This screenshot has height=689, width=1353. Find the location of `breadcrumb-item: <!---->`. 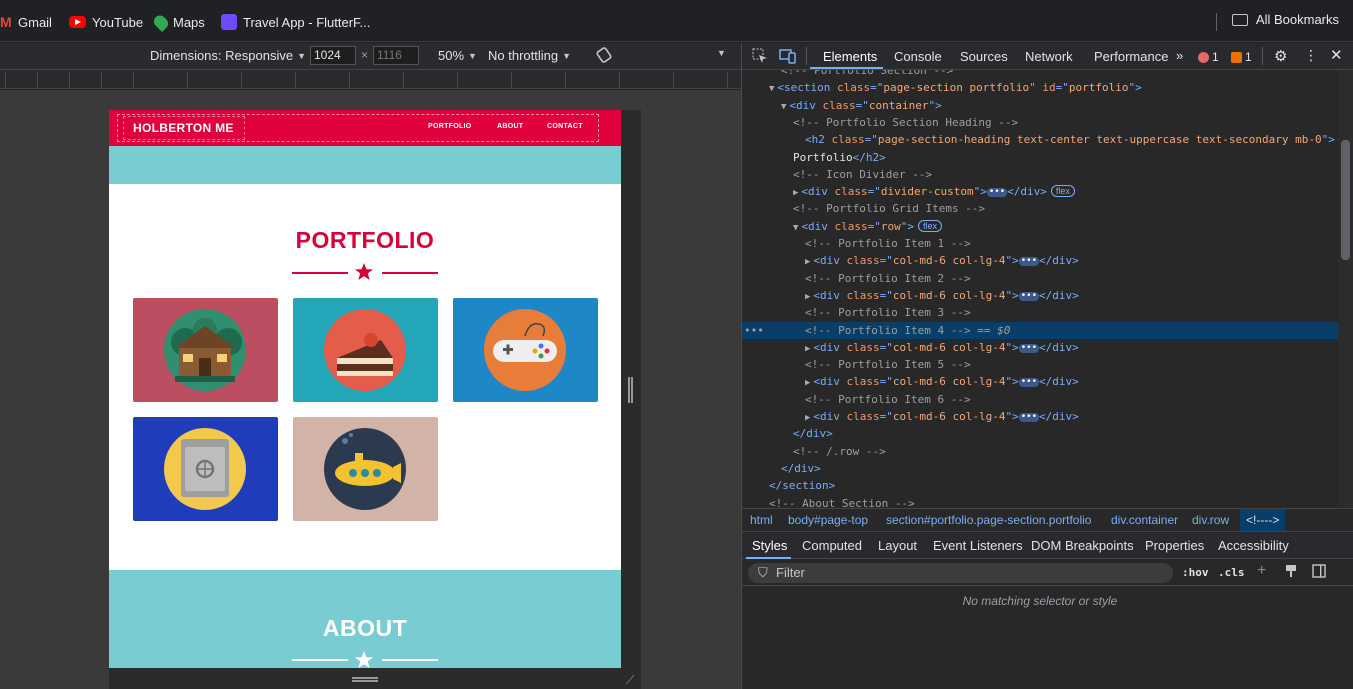

breadcrumb-item: <!----> is located at coordinates (1263, 520).